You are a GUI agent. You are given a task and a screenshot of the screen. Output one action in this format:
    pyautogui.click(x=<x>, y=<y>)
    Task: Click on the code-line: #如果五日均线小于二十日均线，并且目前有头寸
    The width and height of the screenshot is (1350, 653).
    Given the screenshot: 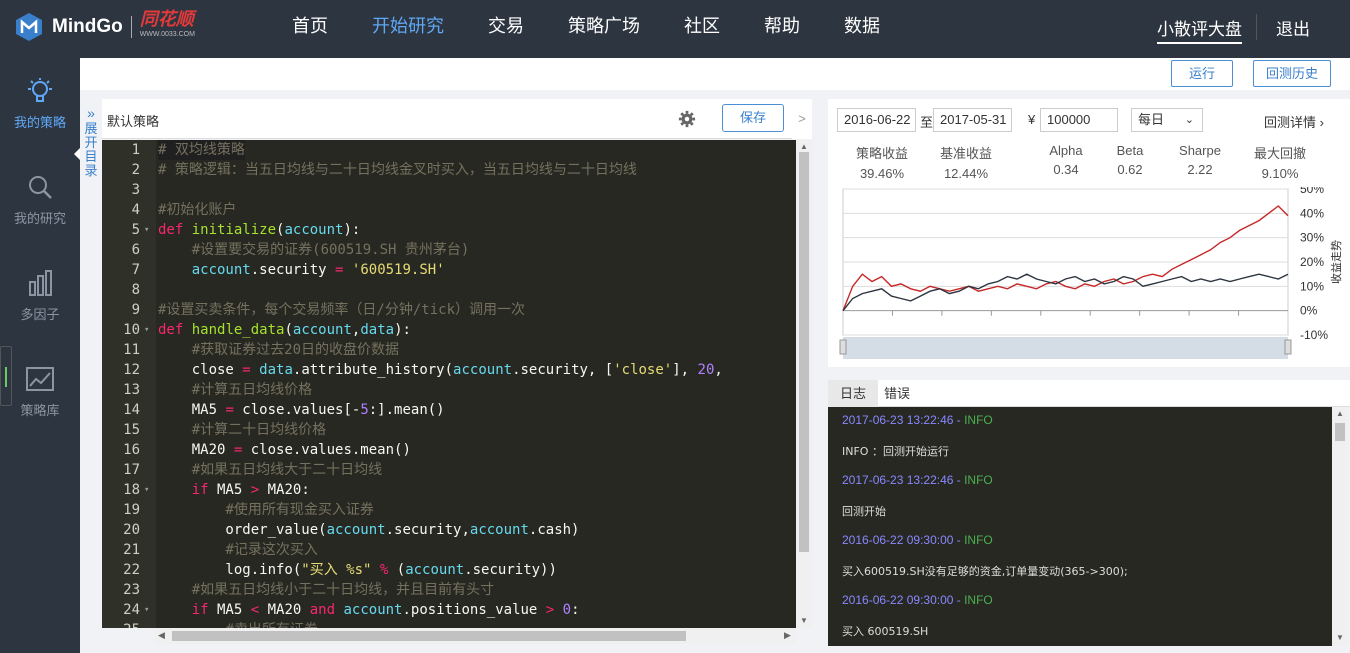 What is the action you would take?
    pyautogui.click(x=326, y=590)
    